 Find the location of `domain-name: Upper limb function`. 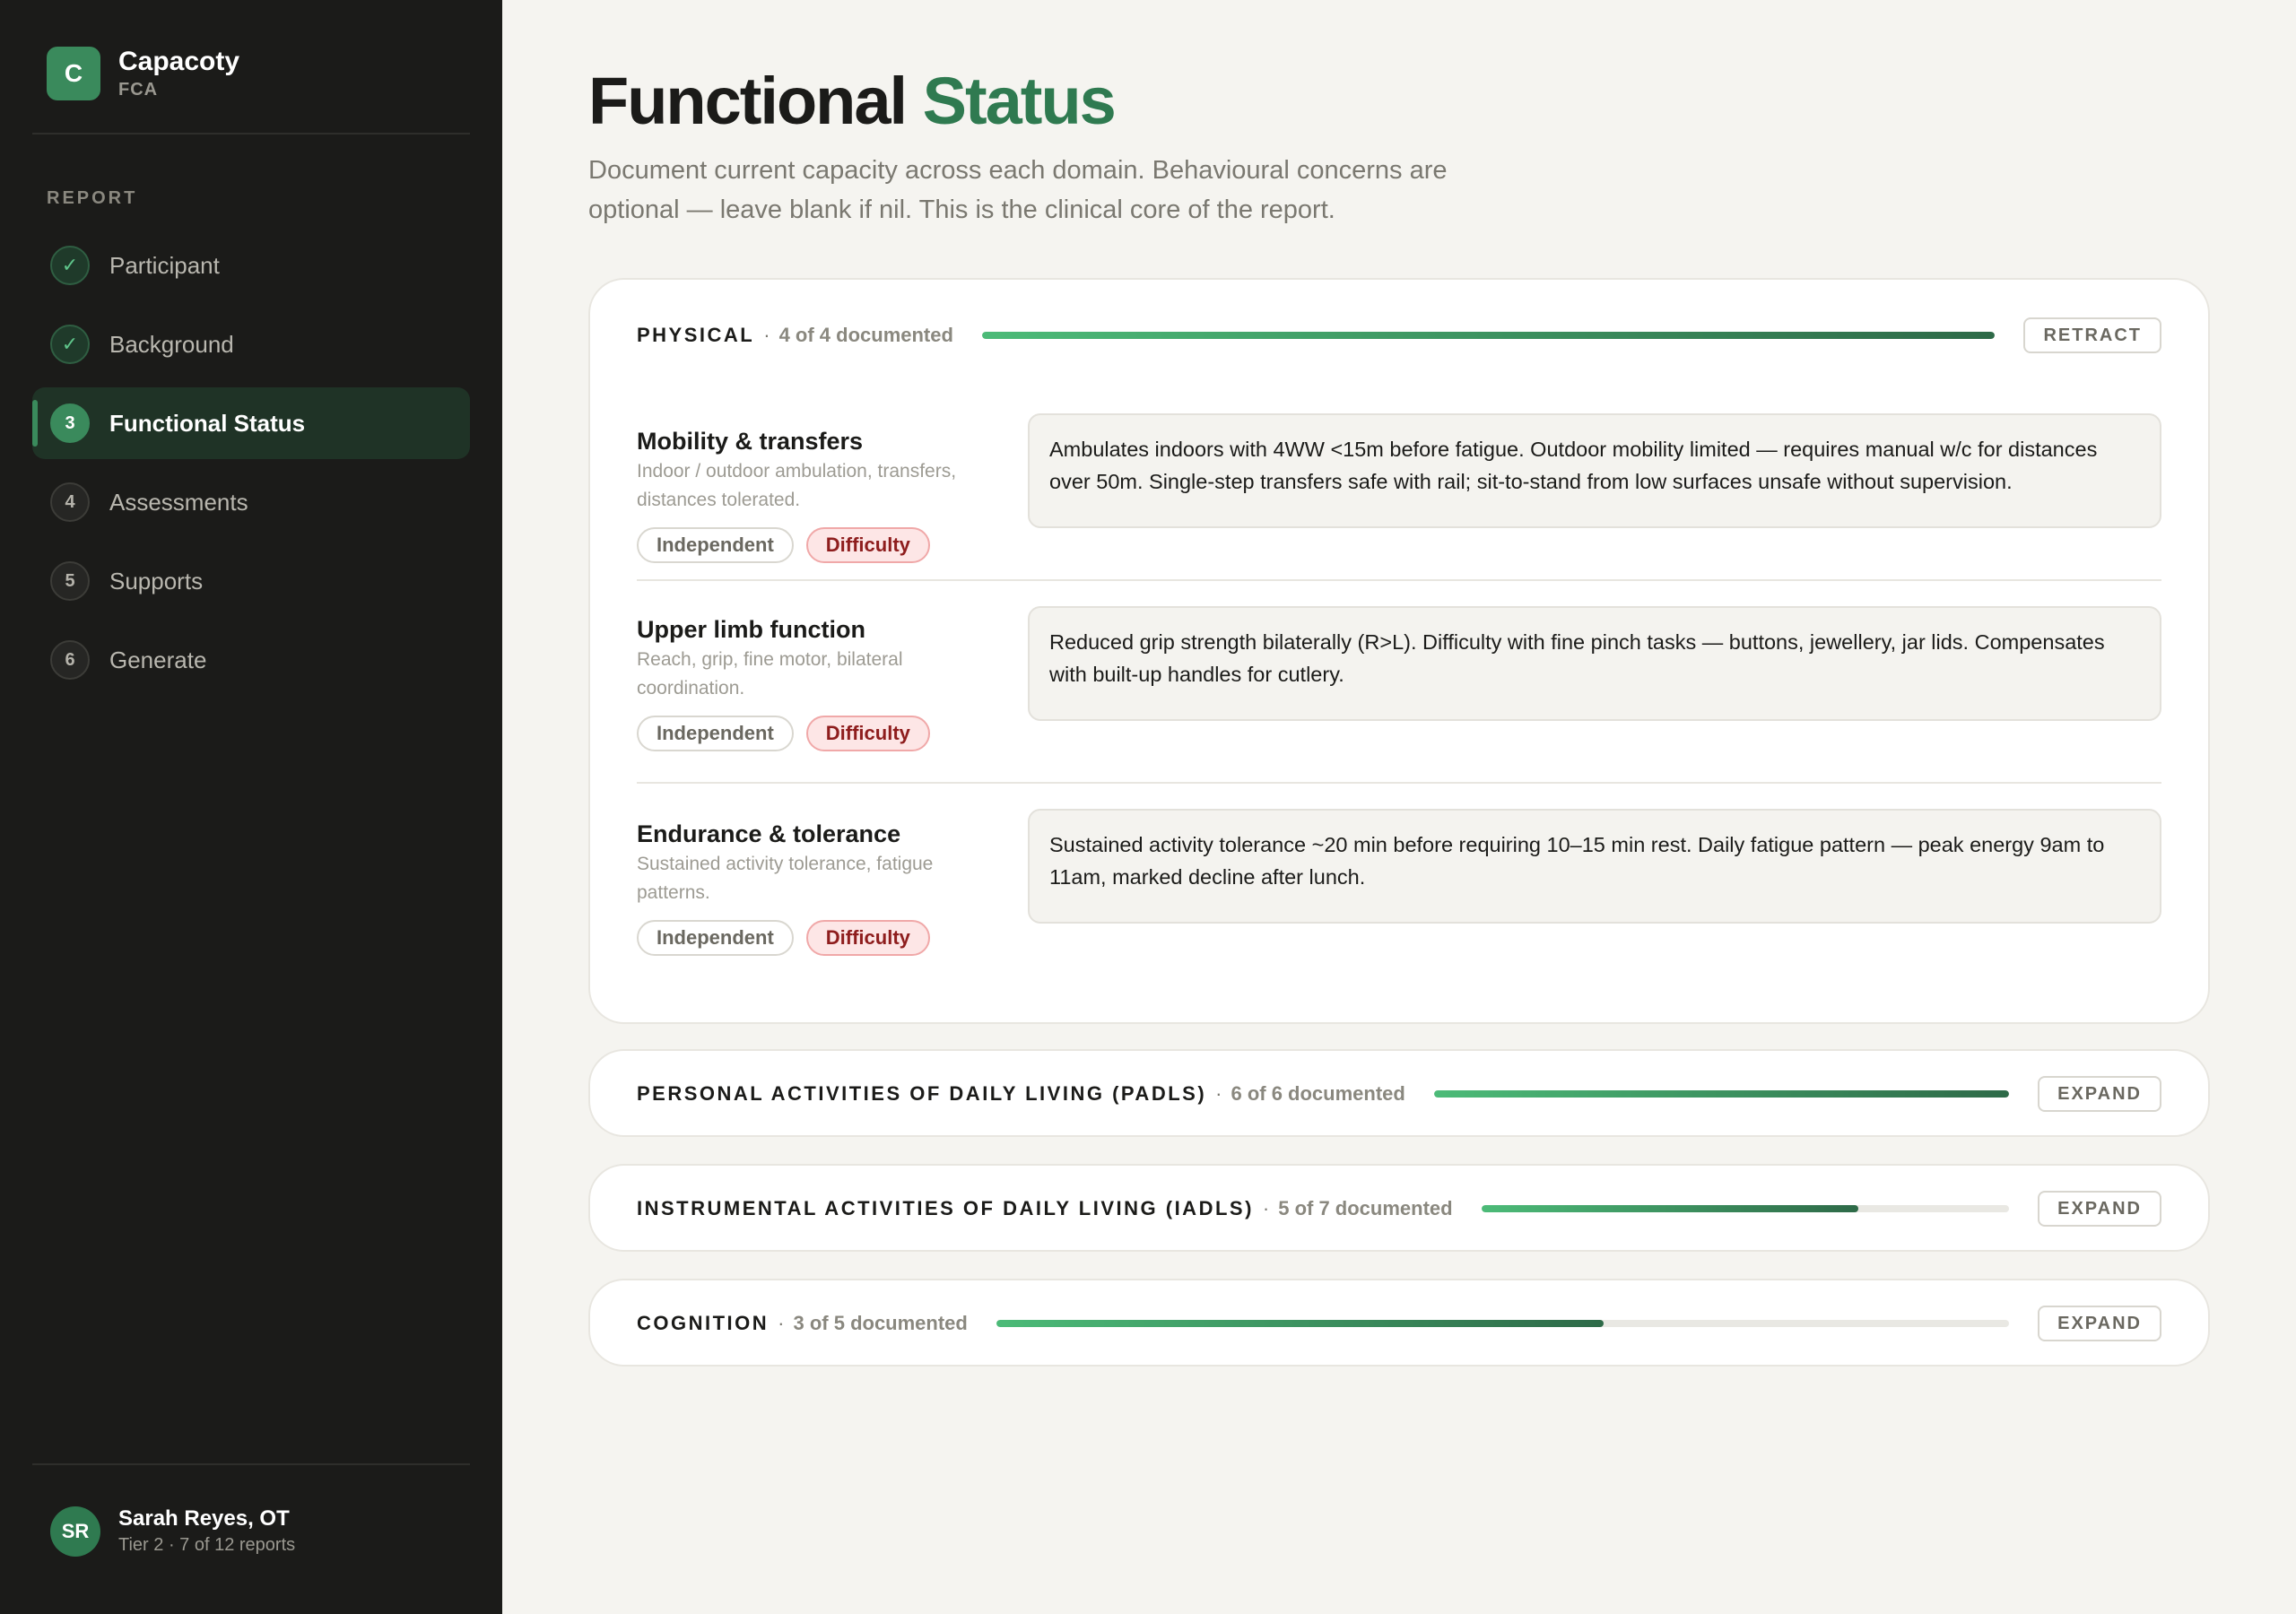

domain-name: Upper limb function is located at coordinates (751, 629).